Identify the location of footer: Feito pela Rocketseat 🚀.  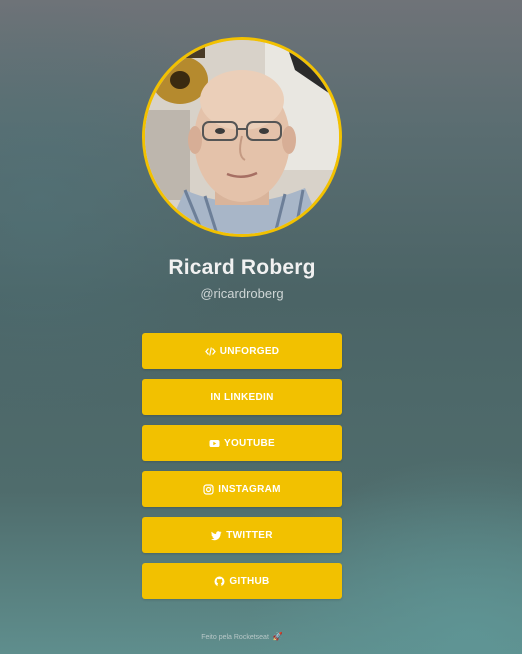
(242, 636).